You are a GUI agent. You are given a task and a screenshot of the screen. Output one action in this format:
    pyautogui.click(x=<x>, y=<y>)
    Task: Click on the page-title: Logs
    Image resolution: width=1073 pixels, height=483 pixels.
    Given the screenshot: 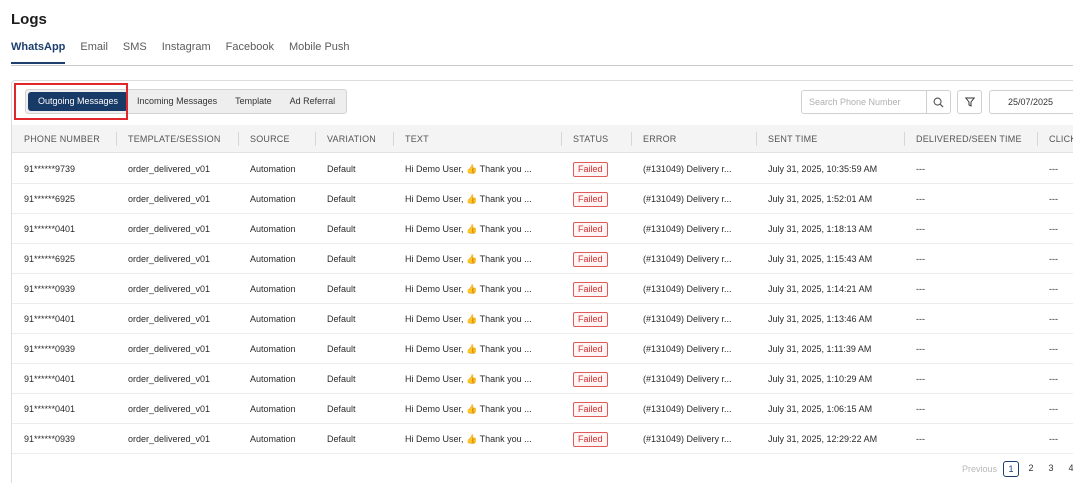 What is the action you would take?
    pyautogui.click(x=29, y=19)
    